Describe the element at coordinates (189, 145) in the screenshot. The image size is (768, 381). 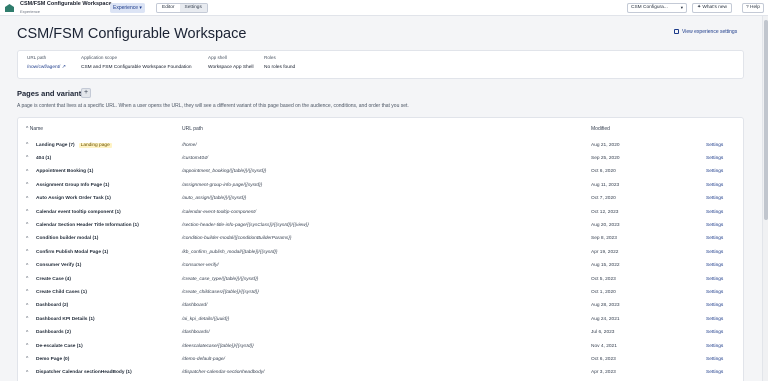
I see `page-url-path: /home/` at that location.